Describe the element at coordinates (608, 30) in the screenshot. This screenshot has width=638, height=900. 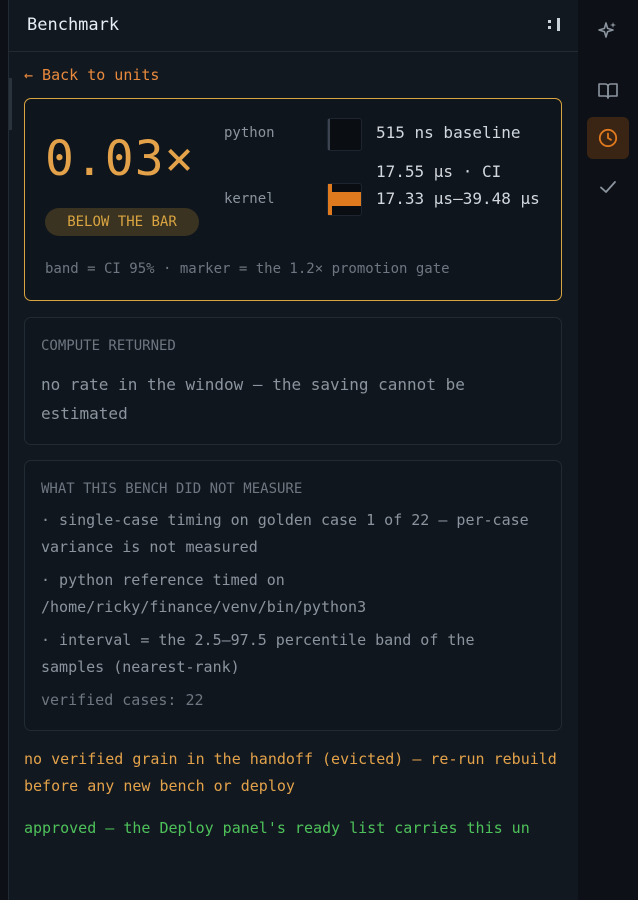
I see `sparkle-icon` at that location.